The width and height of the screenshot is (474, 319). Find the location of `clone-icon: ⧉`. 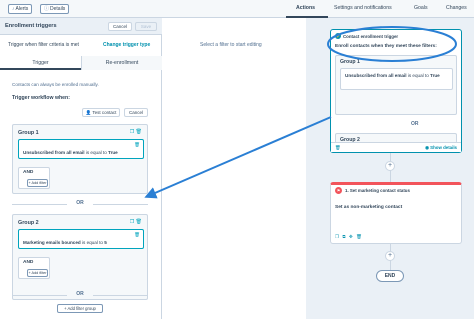

clone-icon: ⧉ is located at coordinates (344, 236).